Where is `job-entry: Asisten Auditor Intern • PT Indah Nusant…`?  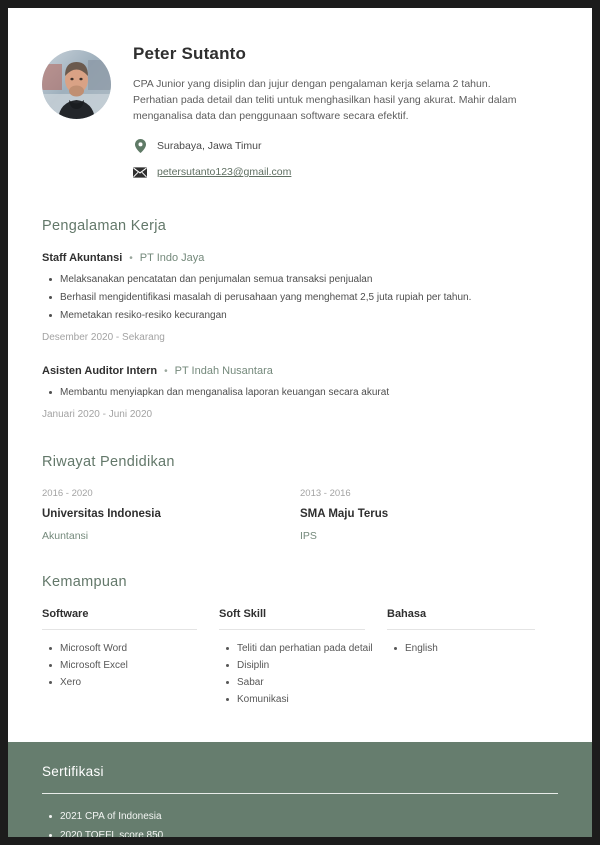
job-entry: Asisten Auditor Intern • PT Indah Nusant… is located at coordinates (300, 392).